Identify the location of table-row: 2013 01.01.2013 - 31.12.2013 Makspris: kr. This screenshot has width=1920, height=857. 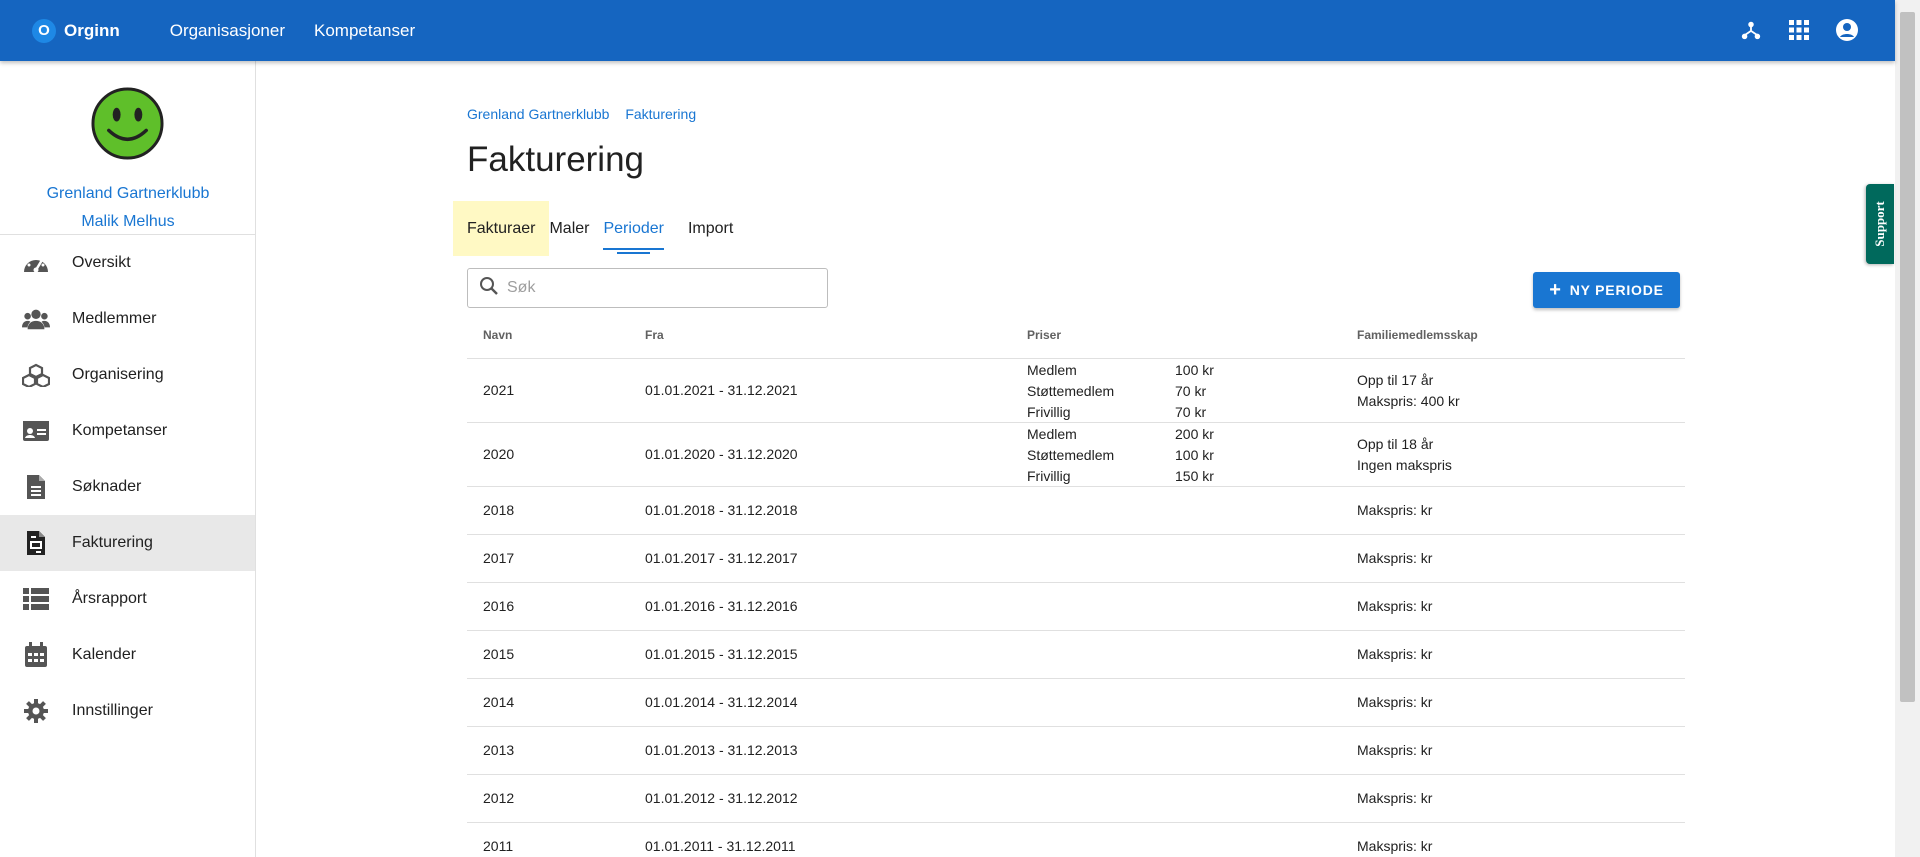
(1076, 751).